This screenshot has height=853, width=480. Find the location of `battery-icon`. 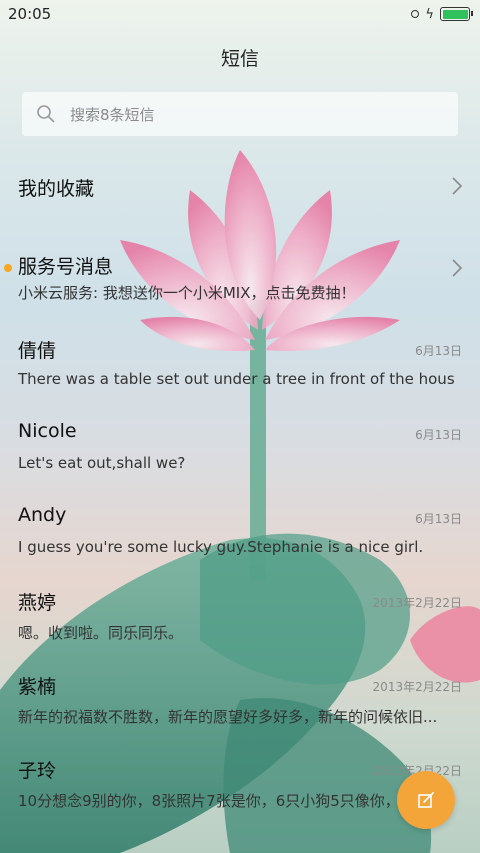

battery-icon is located at coordinates (456, 14).